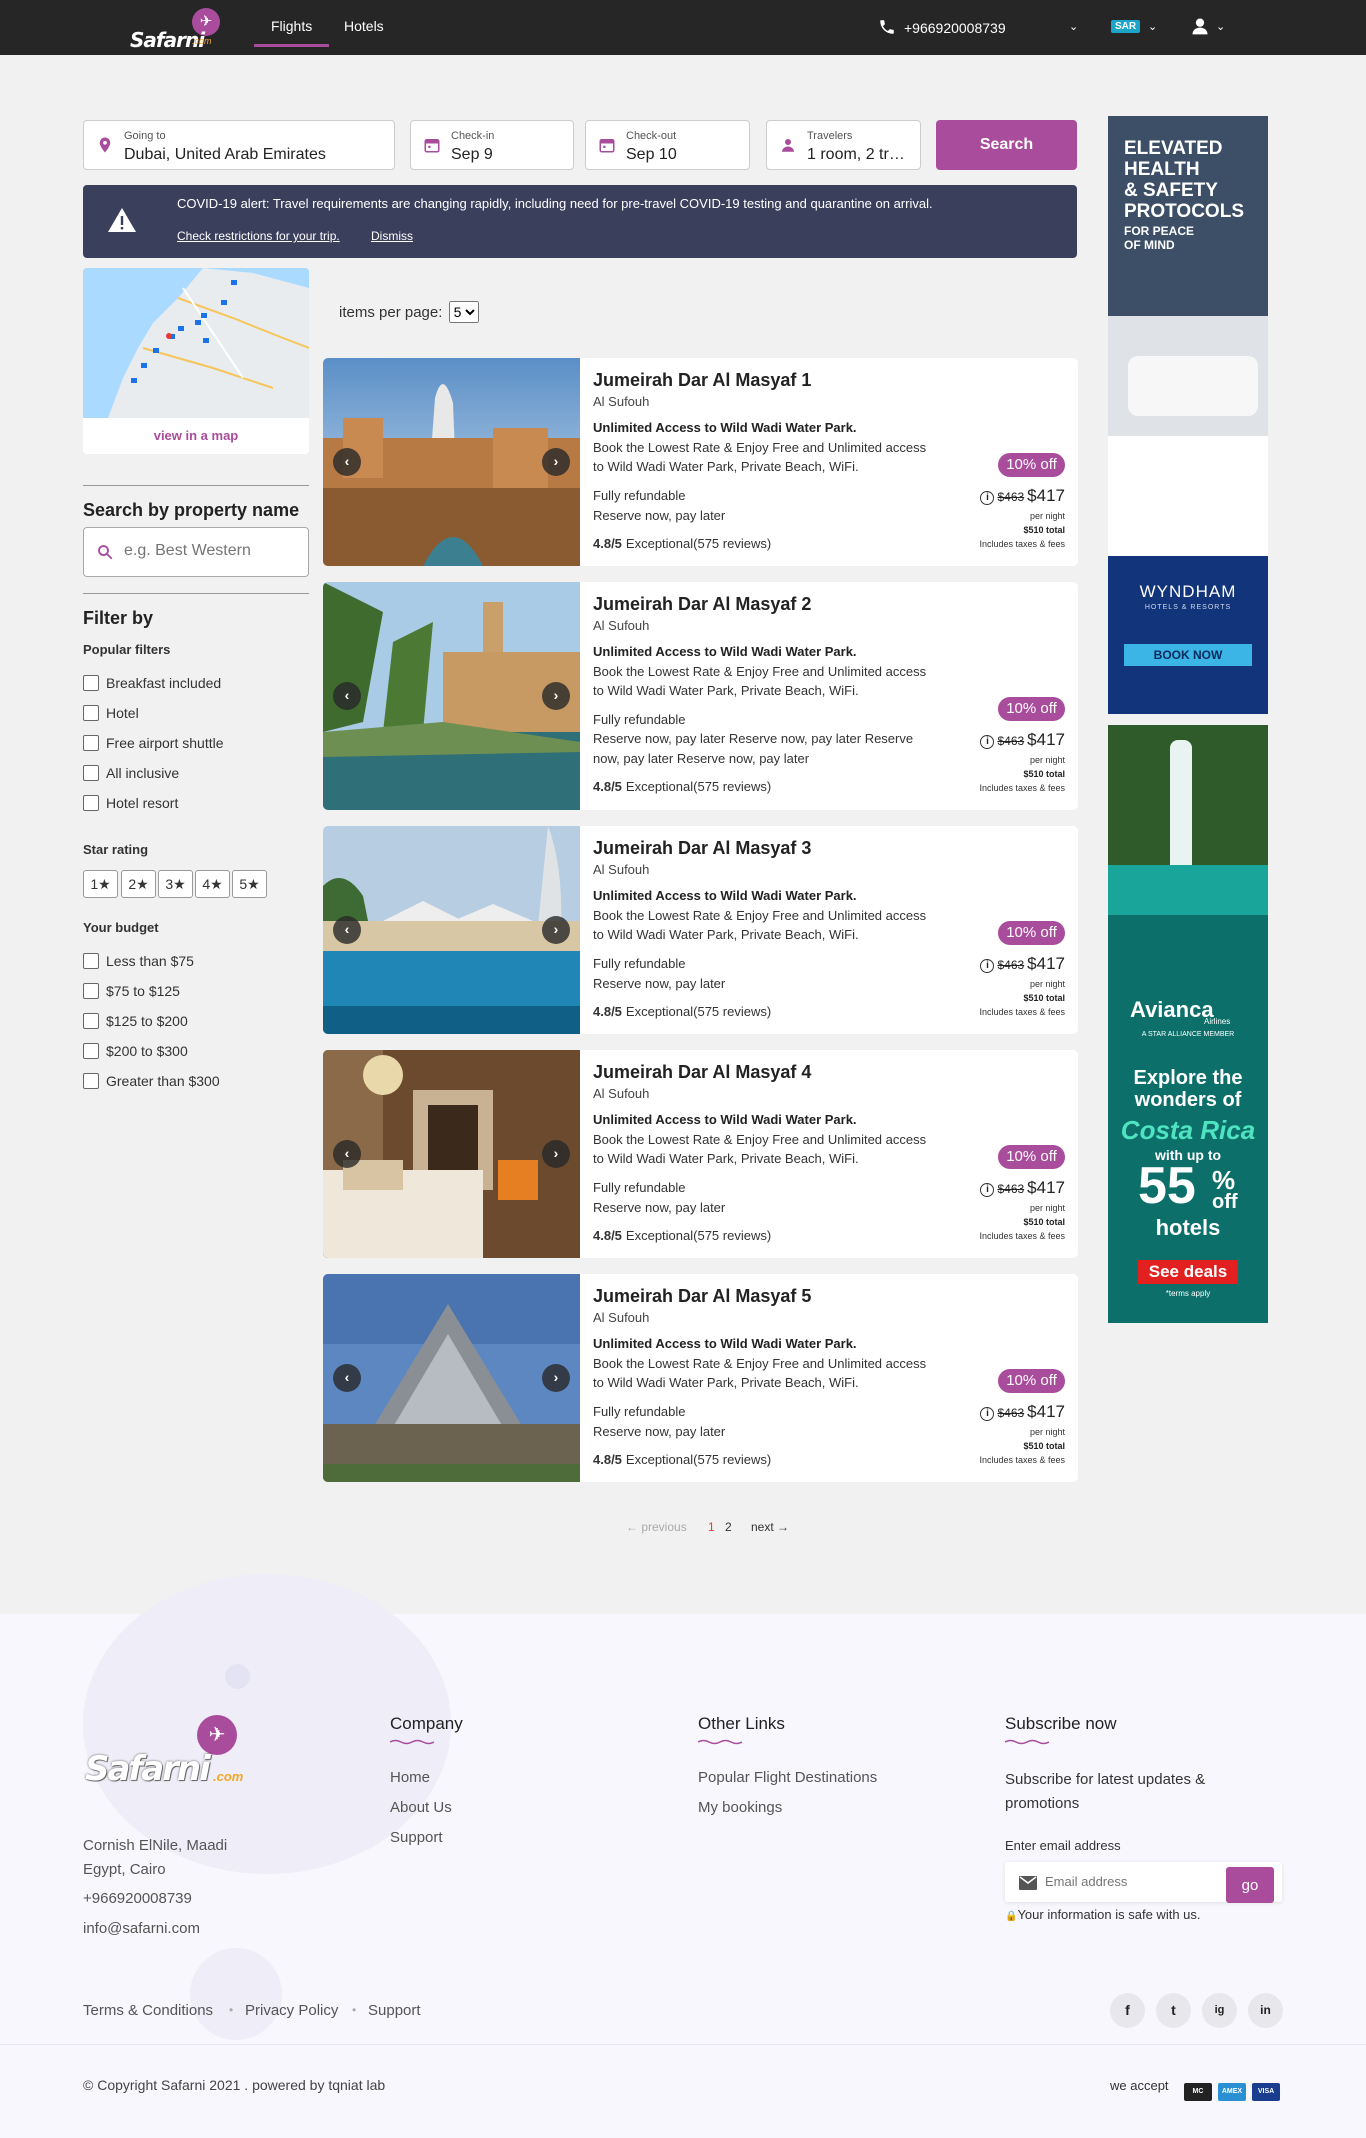 Image resolution: width=1366 pixels, height=2138 pixels. What do you see at coordinates (151, 1081) in the screenshot?
I see `budget-over-300: Greater than $300` at bounding box center [151, 1081].